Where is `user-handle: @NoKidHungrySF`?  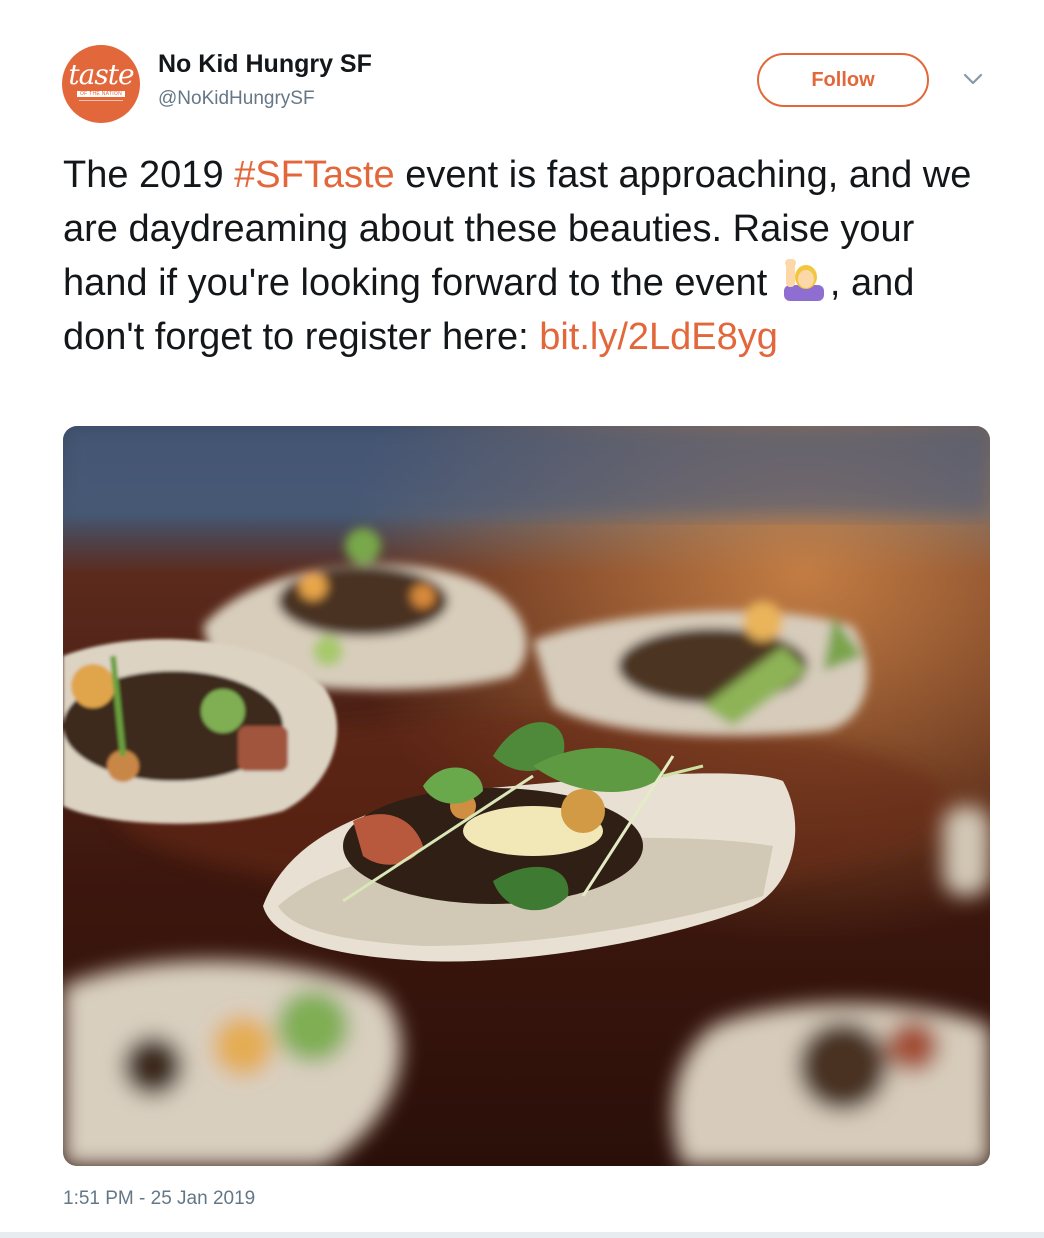
user-handle: @NoKidHungrySF is located at coordinates (236, 99).